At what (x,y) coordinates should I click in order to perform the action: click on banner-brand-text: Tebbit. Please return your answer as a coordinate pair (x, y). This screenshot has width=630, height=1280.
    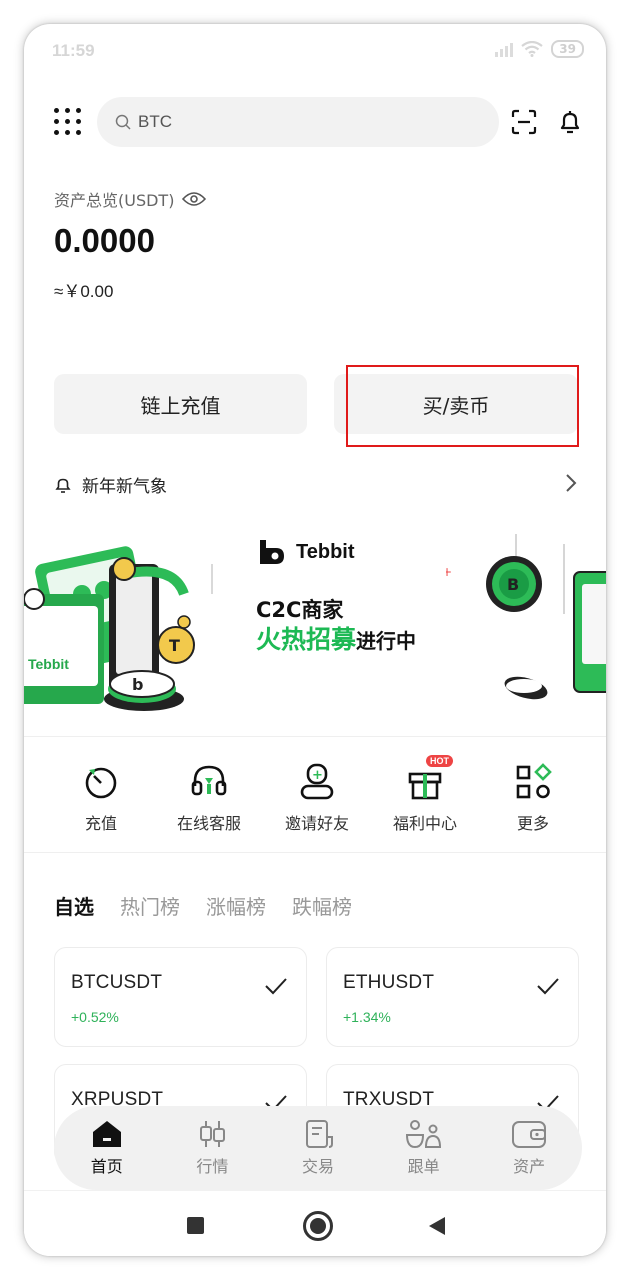
    Looking at the image, I should click on (325, 551).